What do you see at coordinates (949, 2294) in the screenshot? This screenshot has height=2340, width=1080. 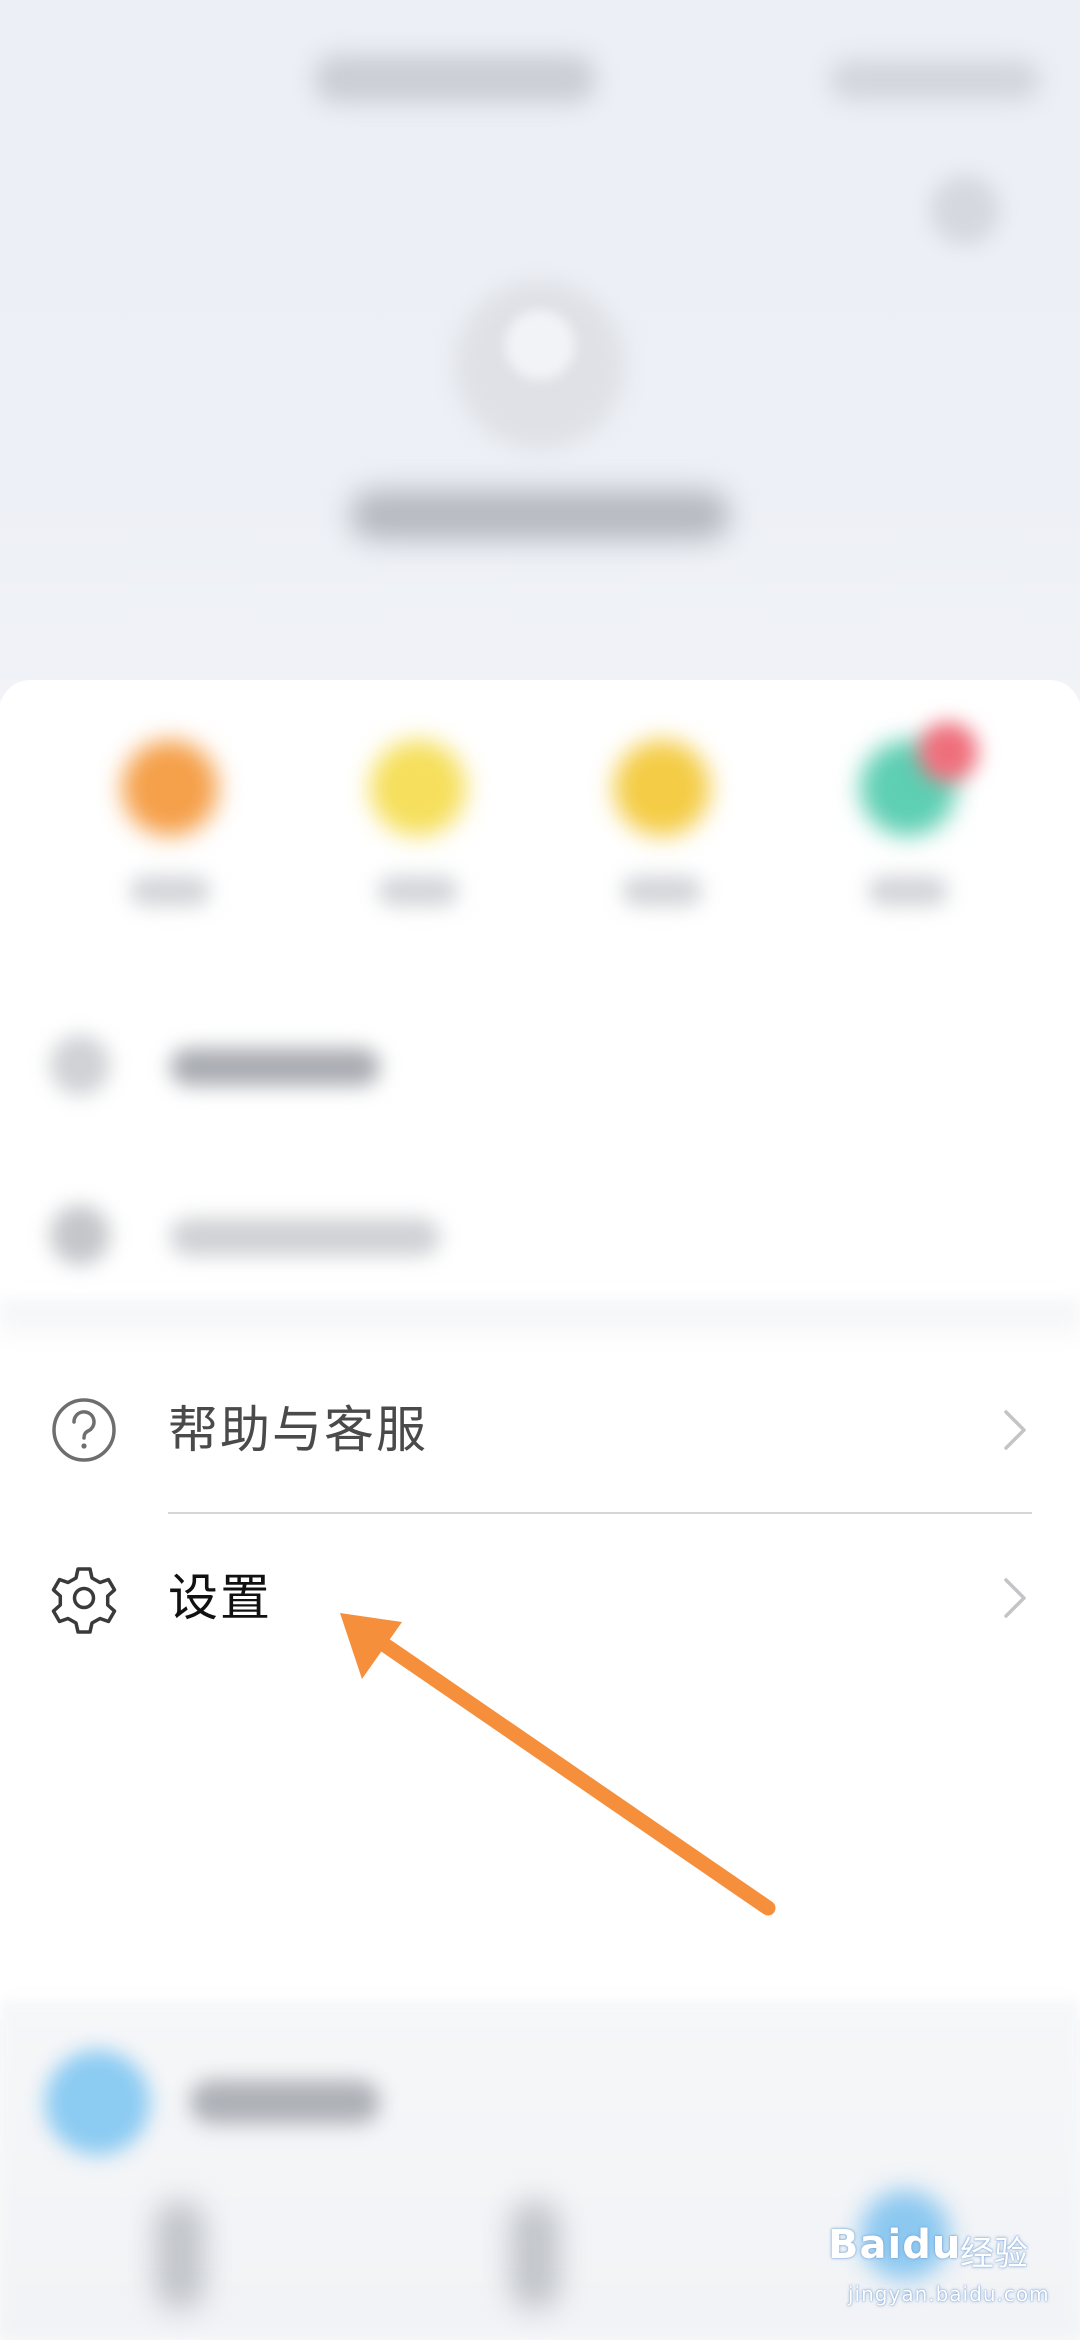 I see `watermark-url: jingyan.baidu.com` at bounding box center [949, 2294].